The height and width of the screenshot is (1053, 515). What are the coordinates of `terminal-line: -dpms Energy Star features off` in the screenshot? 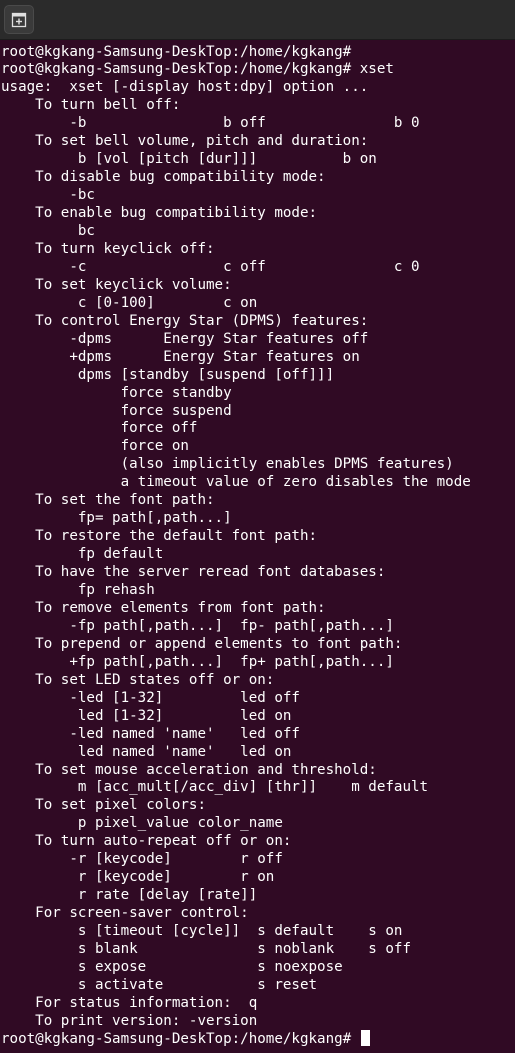 It's located at (185, 338).